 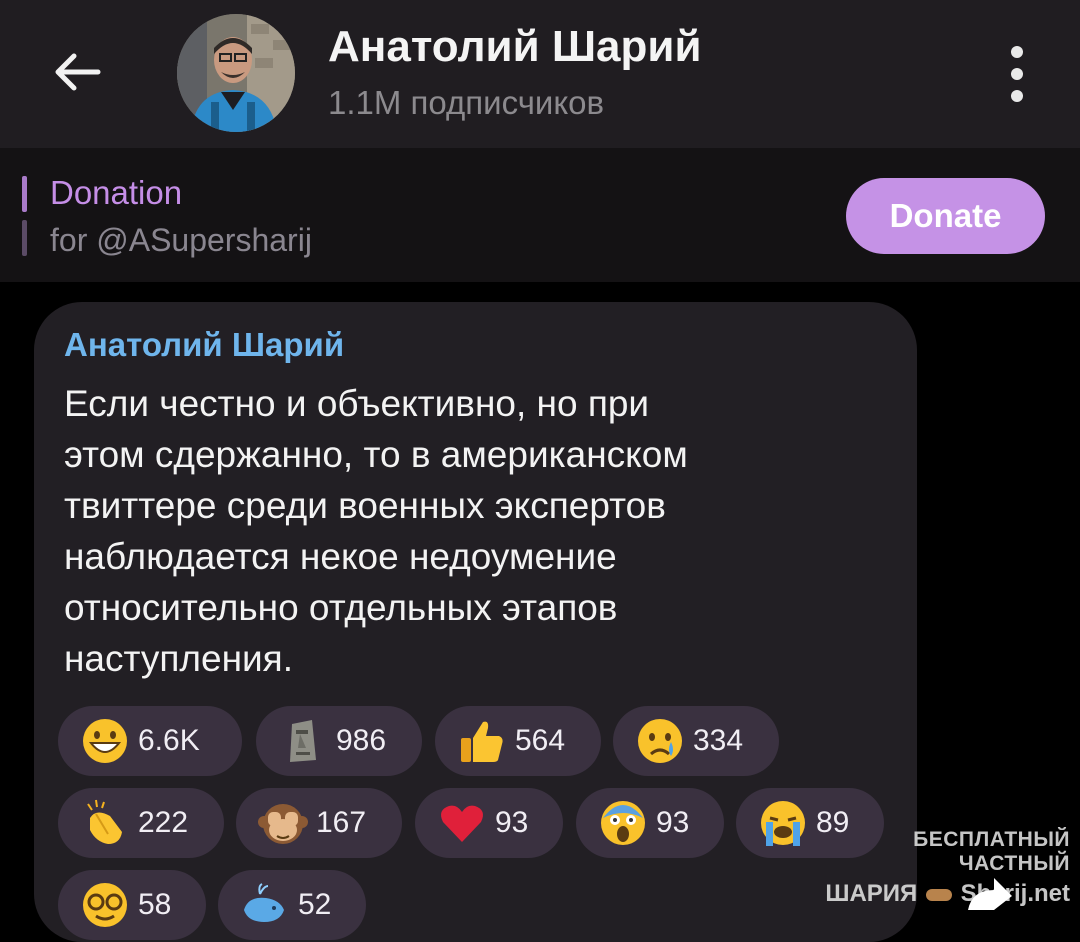 What do you see at coordinates (341, 822) in the screenshot?
I see `reaction-count: 167` at bounding box center [341, 822].